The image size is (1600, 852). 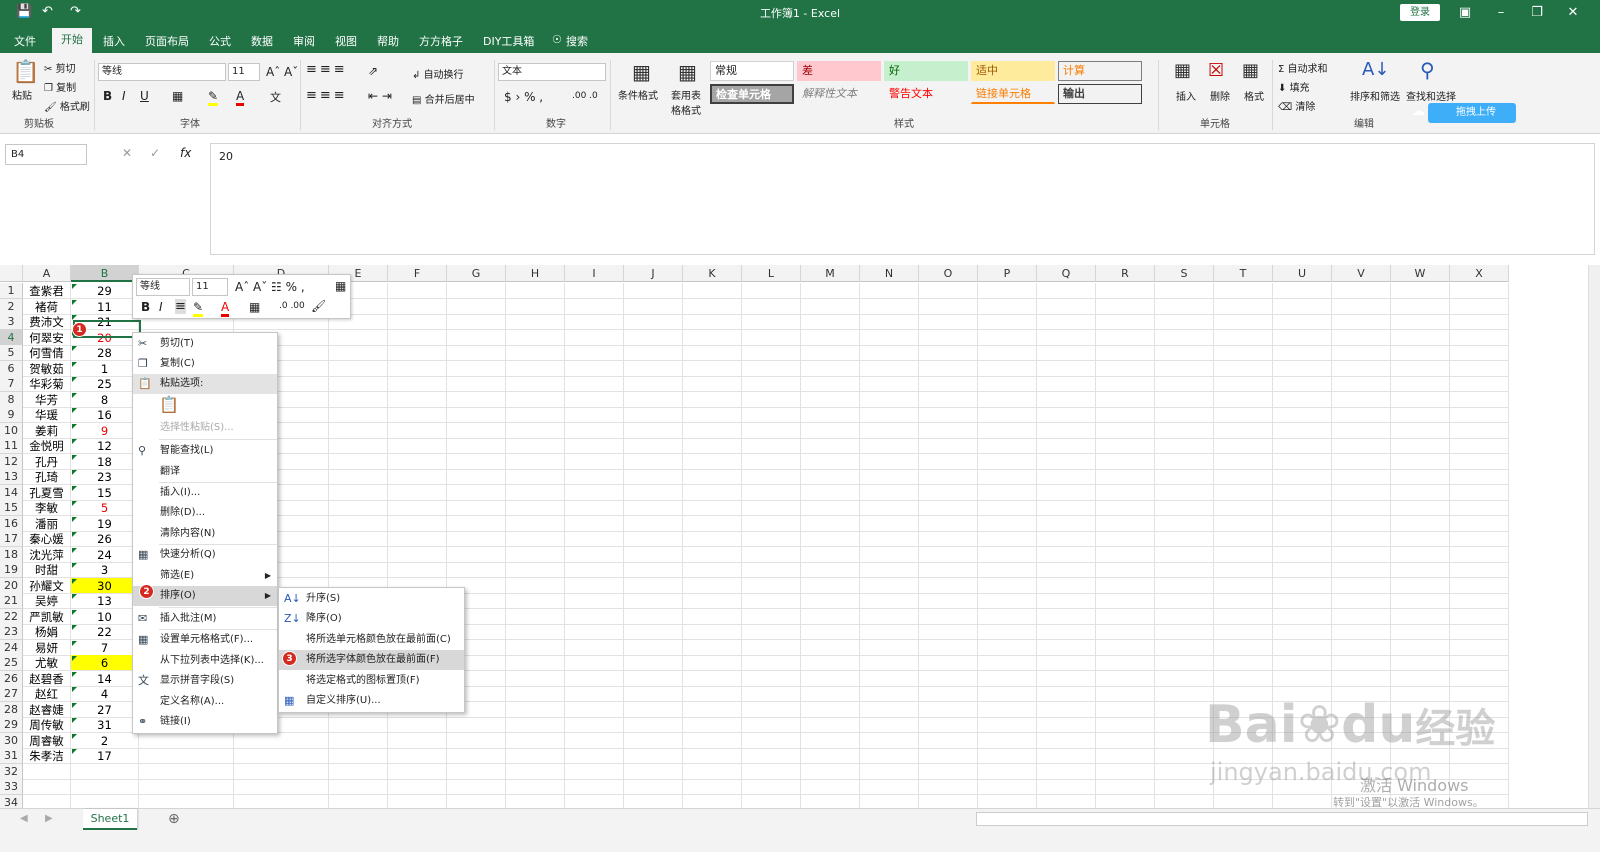 I want to click on cell-score: 14, so click(x=105, y=678).